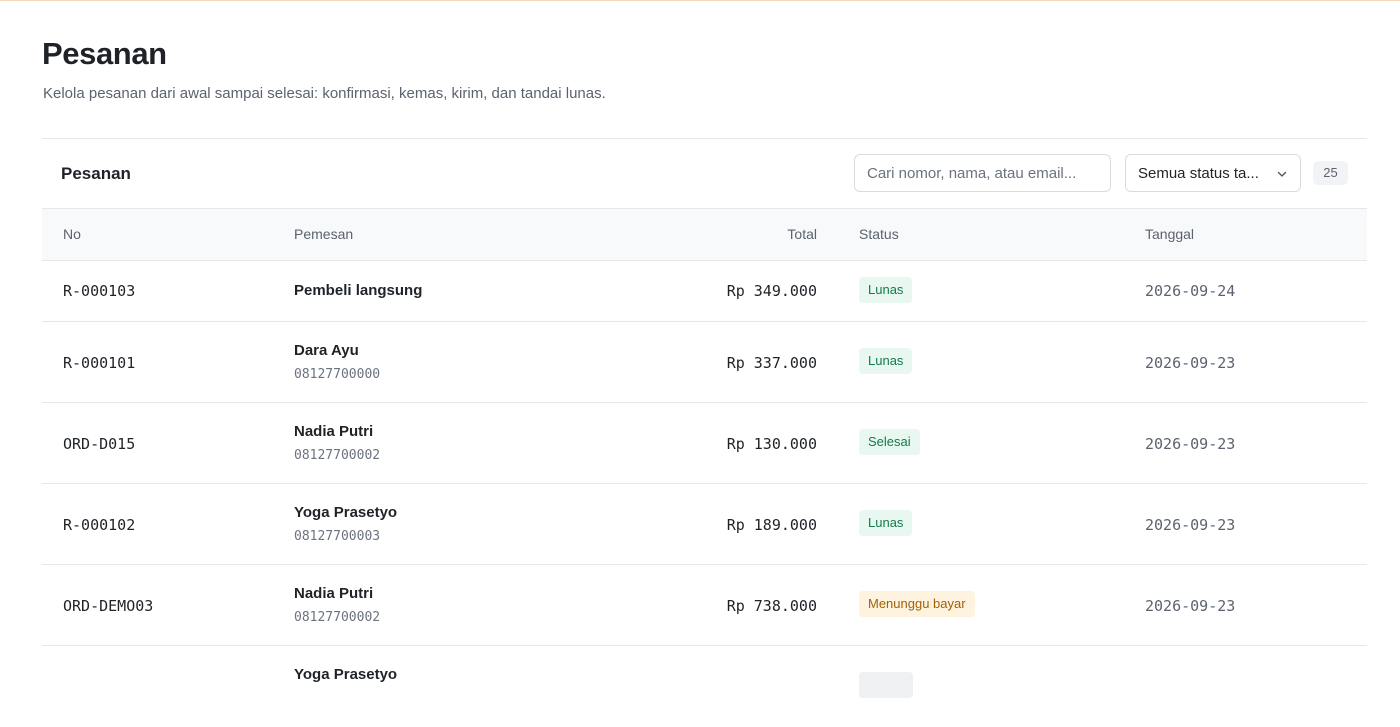 Image resolution: width=1400 pixels, height=727 pixels. What do you see at coordinates (99, 525) in the screenshot?
I see `order-number: R-000102` at bounding box center [99, 525].